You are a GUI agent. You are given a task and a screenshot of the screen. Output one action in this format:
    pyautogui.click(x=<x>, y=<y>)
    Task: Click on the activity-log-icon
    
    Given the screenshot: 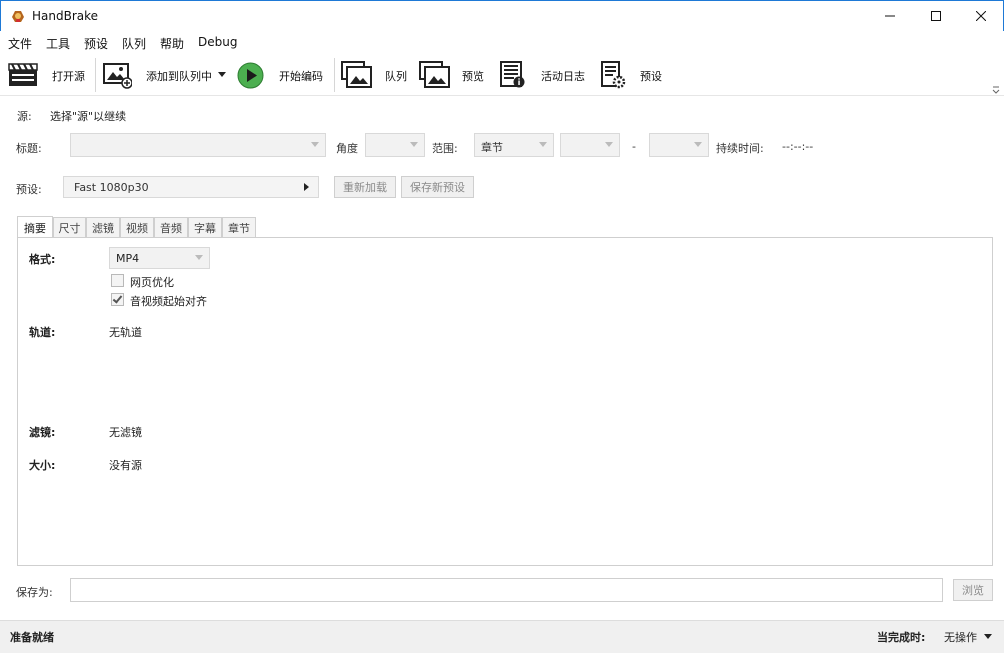 What is the action you would take?
    pyautogui.click(x=512, y=74)
    